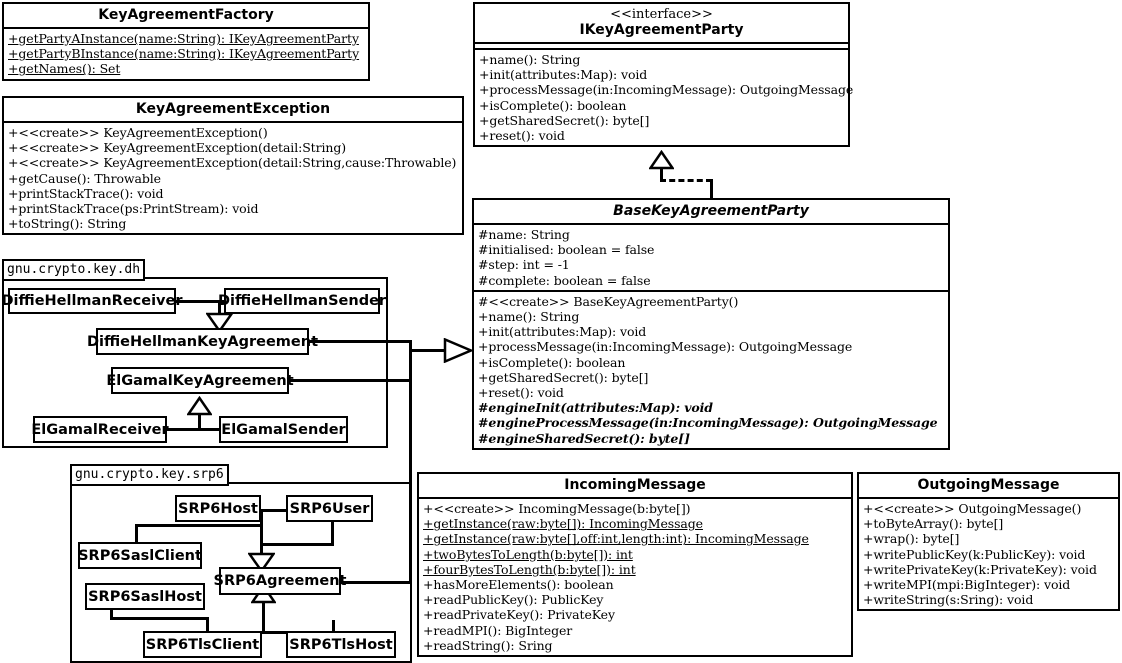  What do you see at coordinates (519, 615) in the screenshot?
I see `operation: +readPrivateKey(): PrivateKey` at bounding box center [519, 615].